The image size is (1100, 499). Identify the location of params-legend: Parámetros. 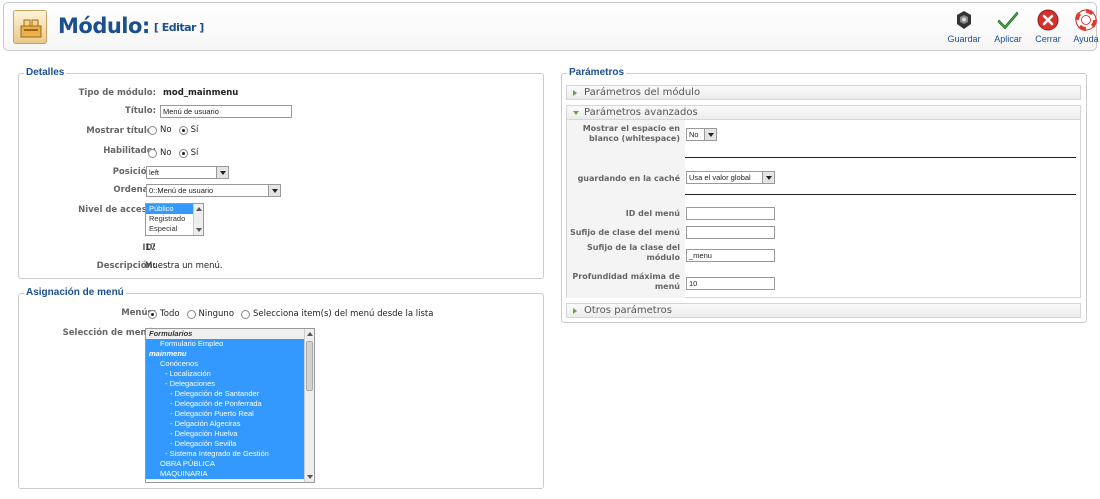
(597, 72).